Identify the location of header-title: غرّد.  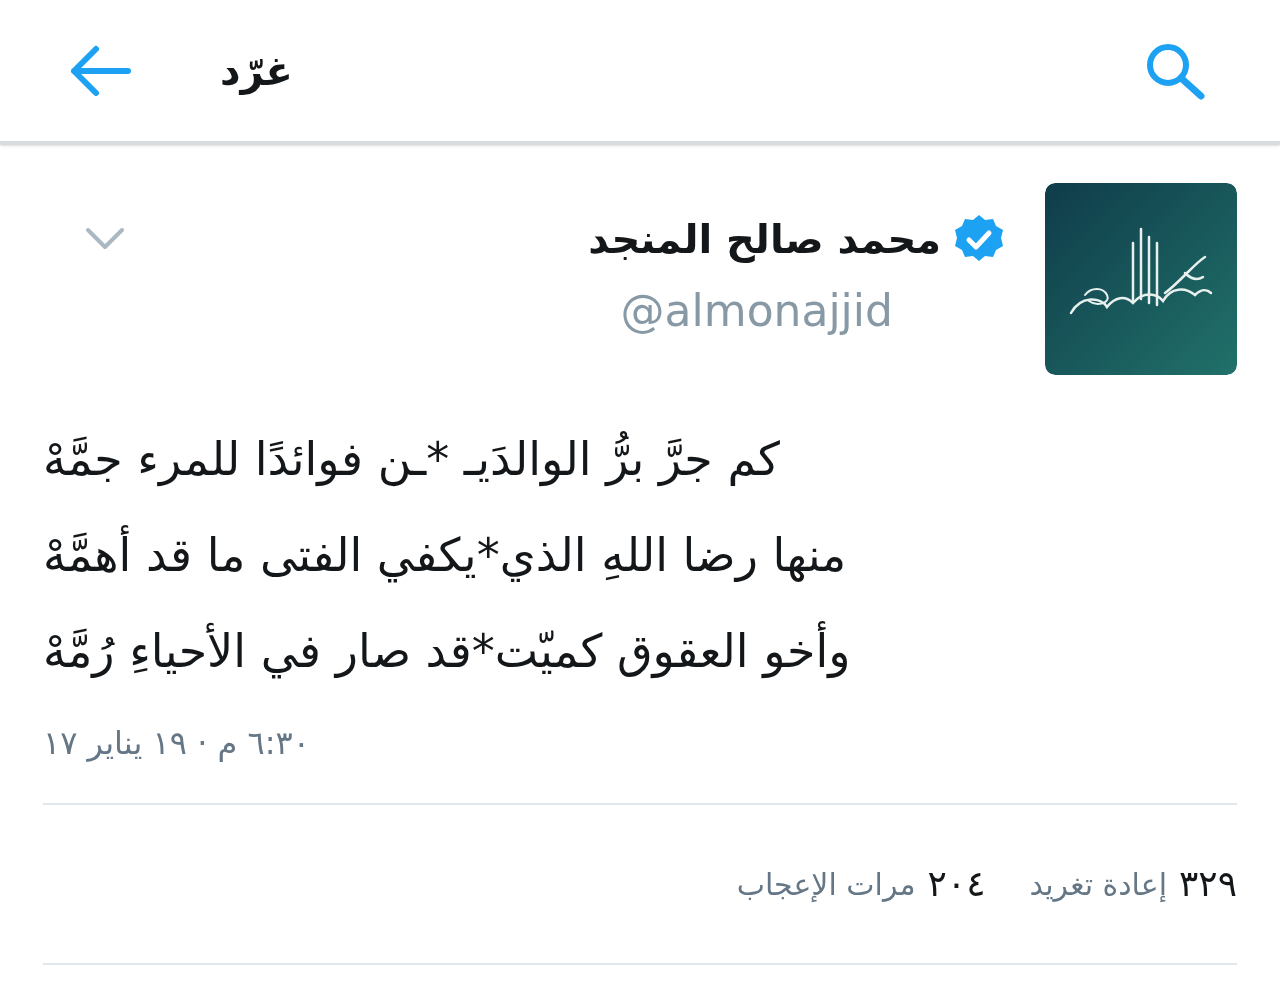
(256, 71).